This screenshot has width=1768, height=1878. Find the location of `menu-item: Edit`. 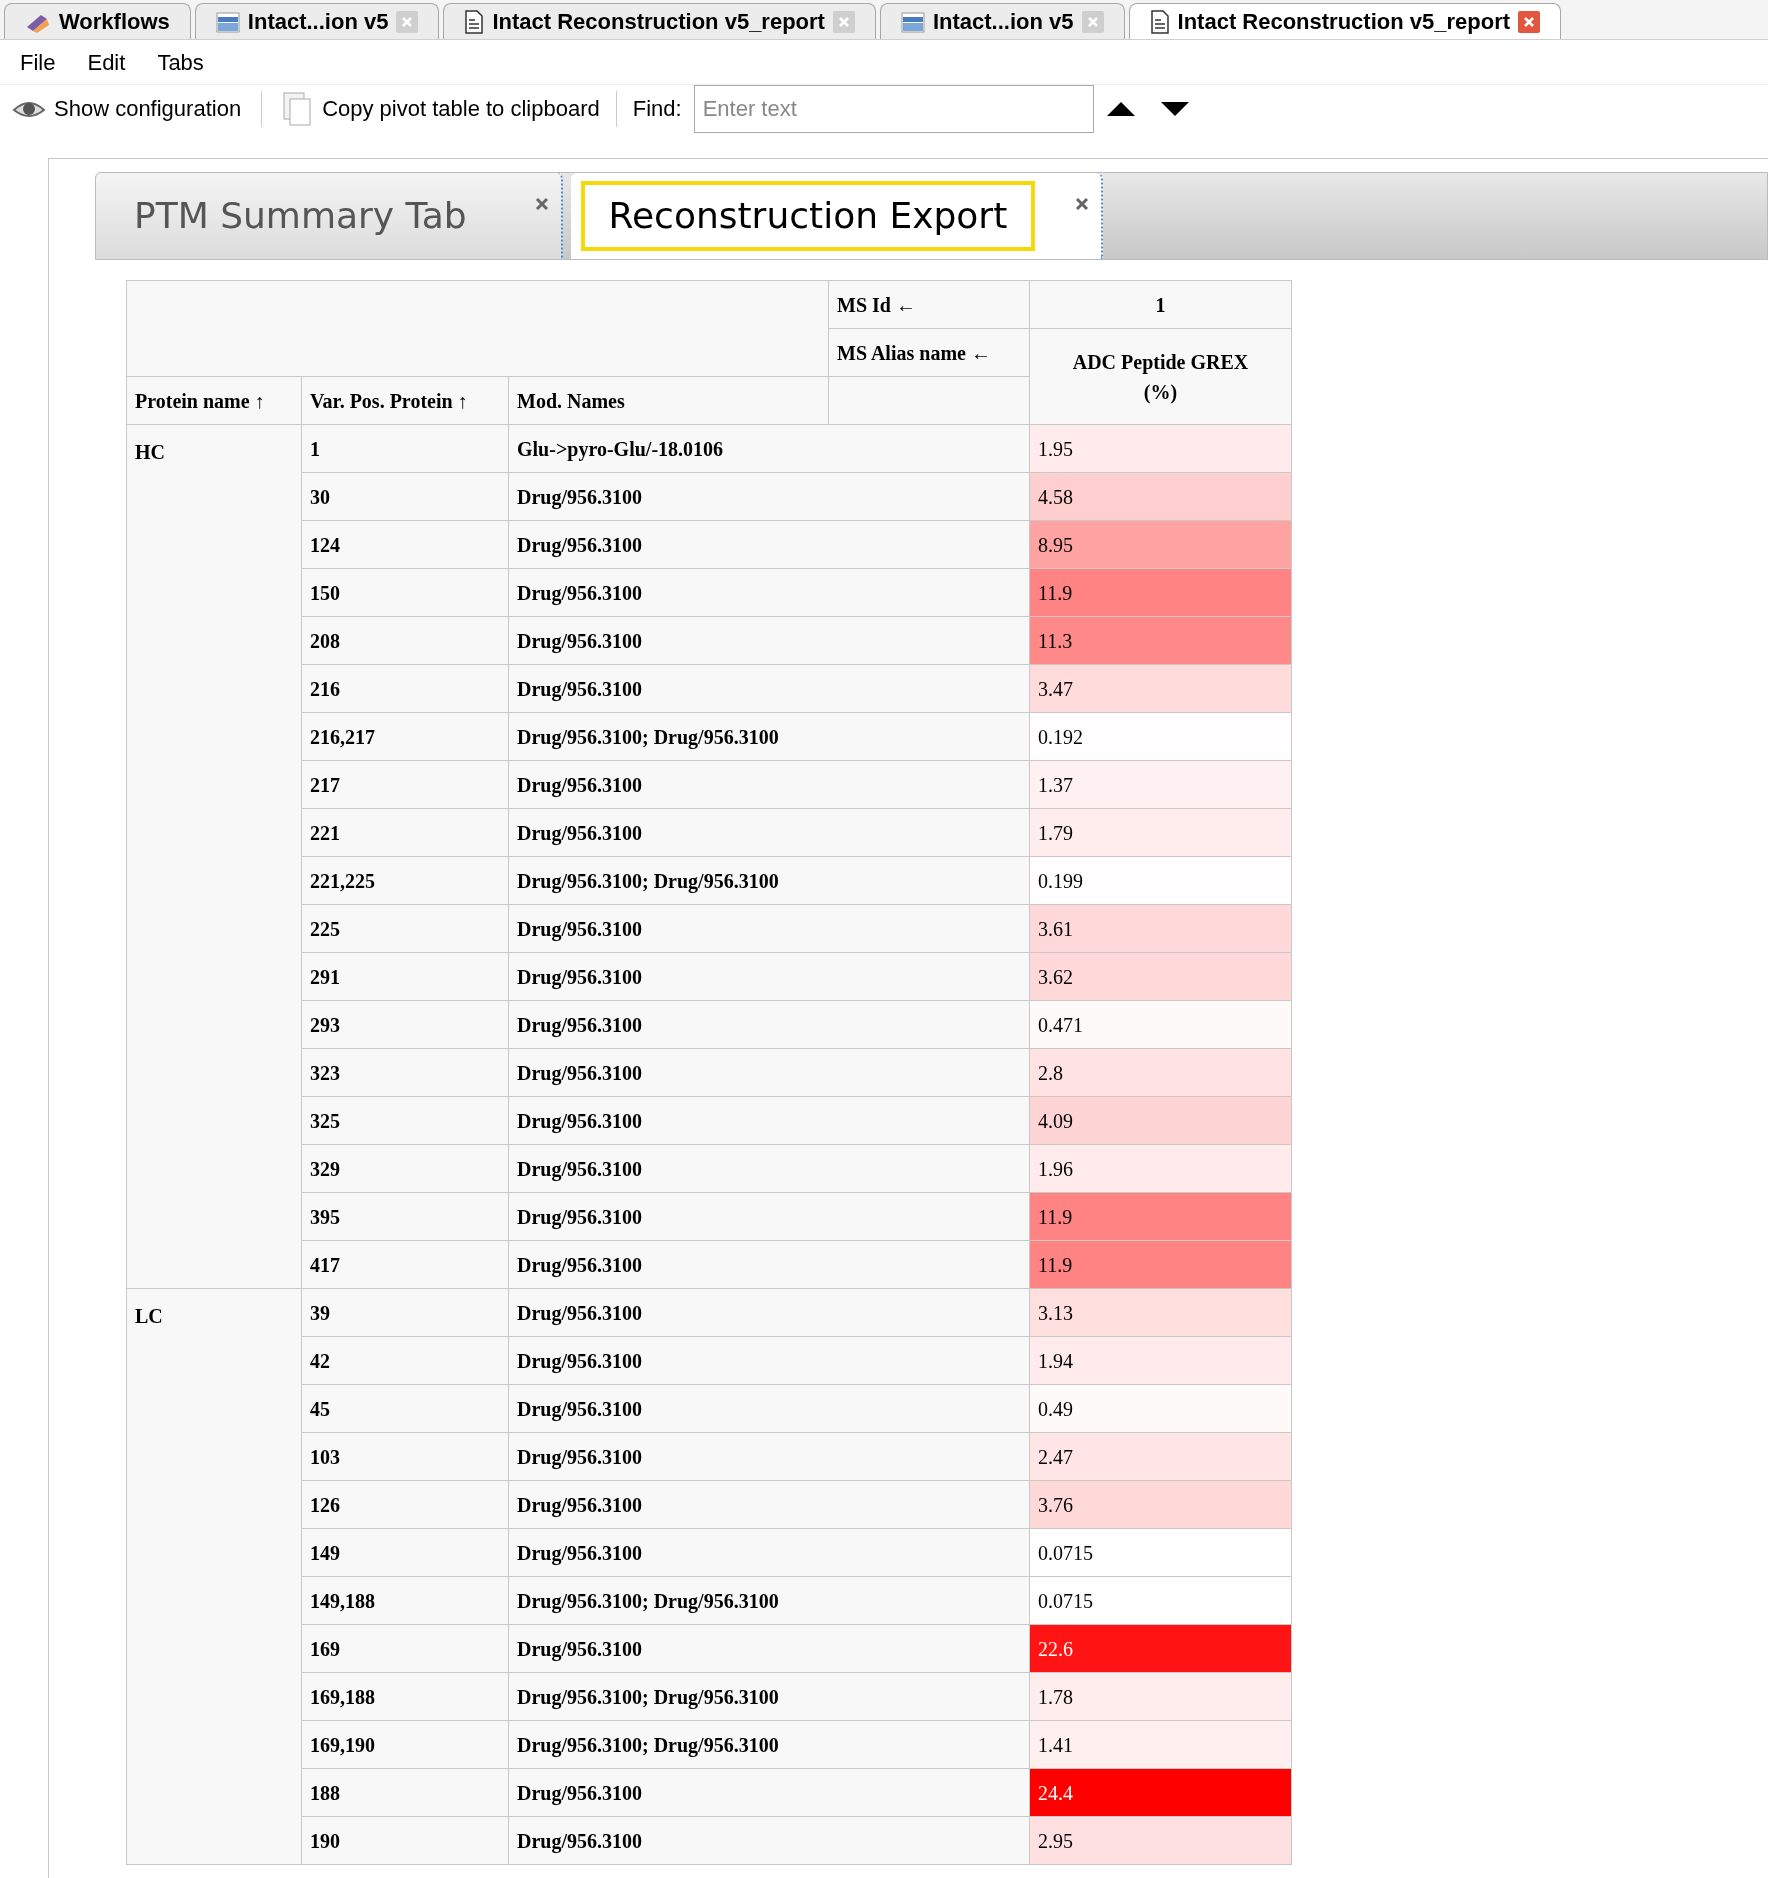

menu-item: Edit is located at coordinates (106, 62).